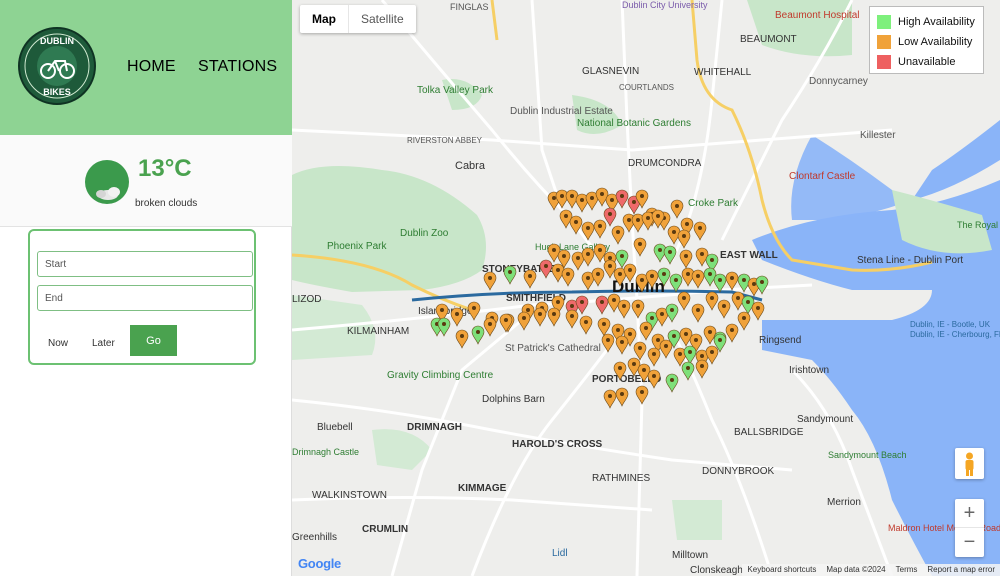  I want to click on legend-label-low: Low Availability, so click(935, 42).